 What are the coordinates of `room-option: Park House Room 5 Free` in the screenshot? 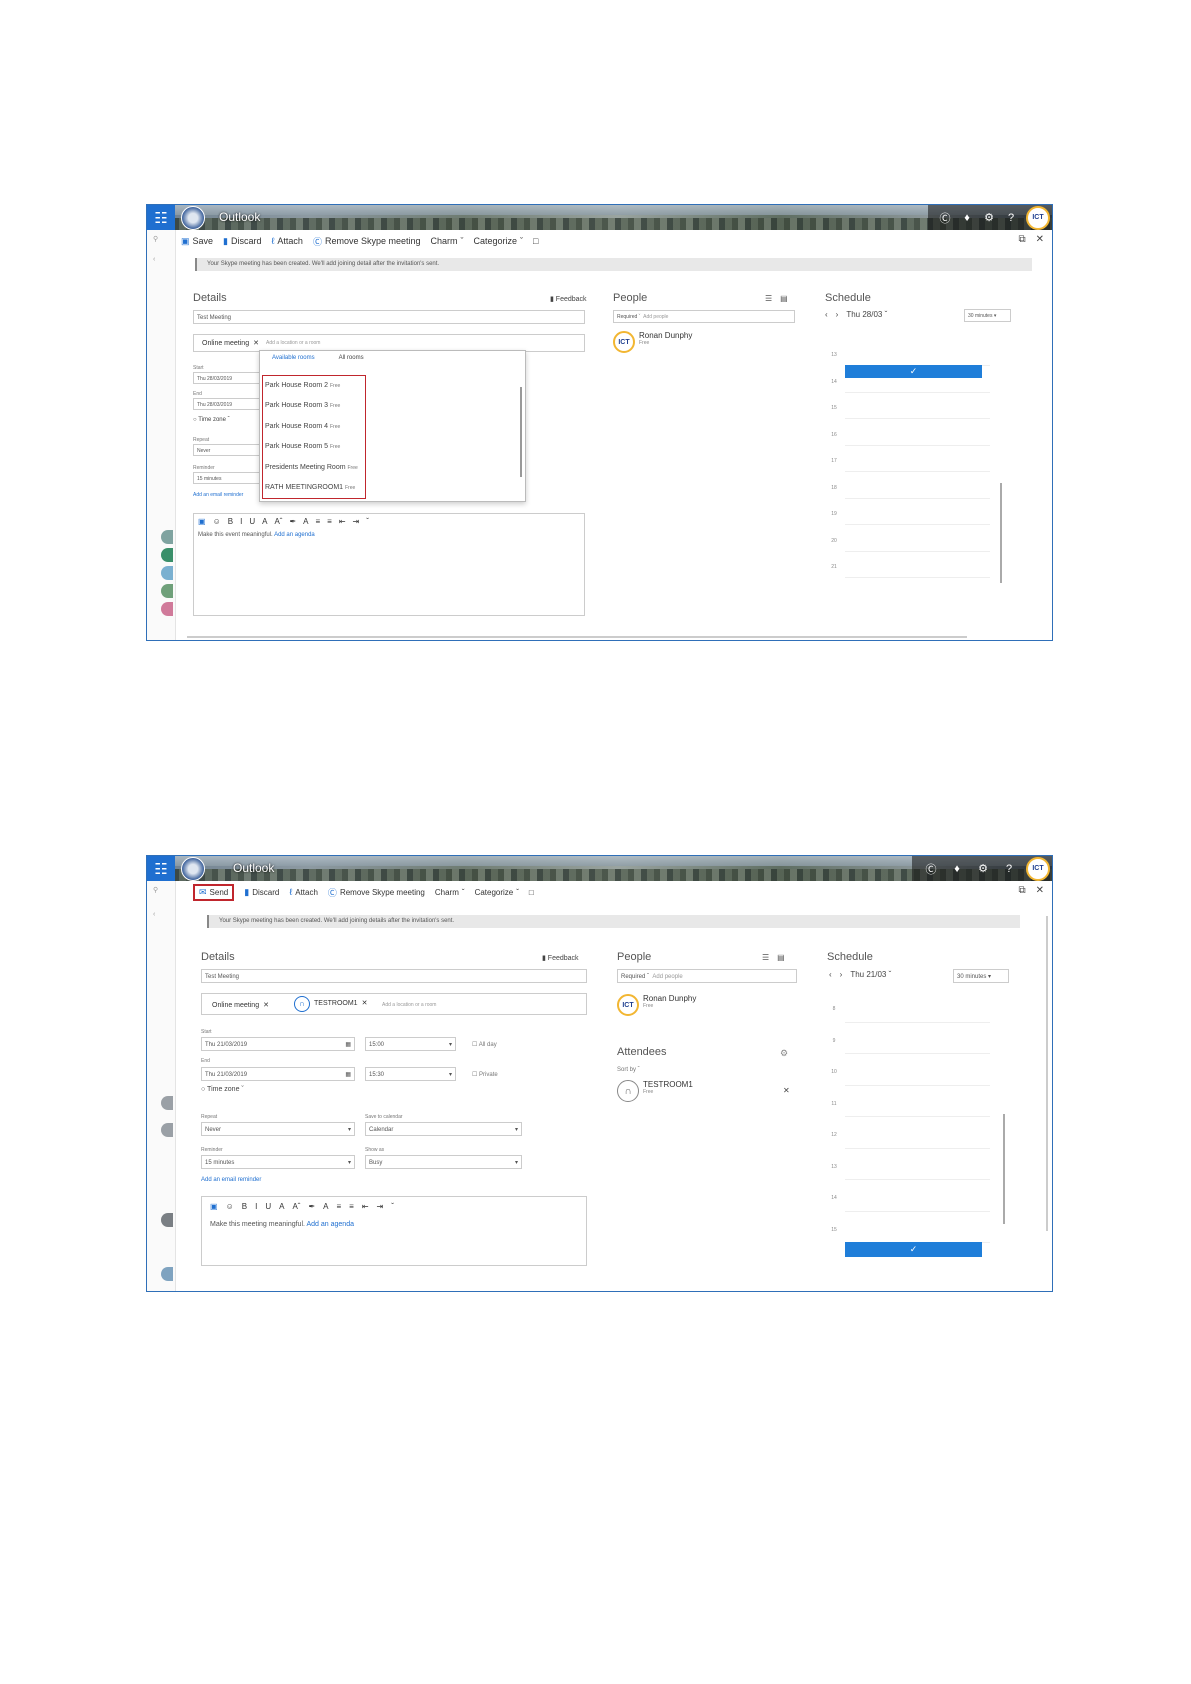 It's located at (314, 447).